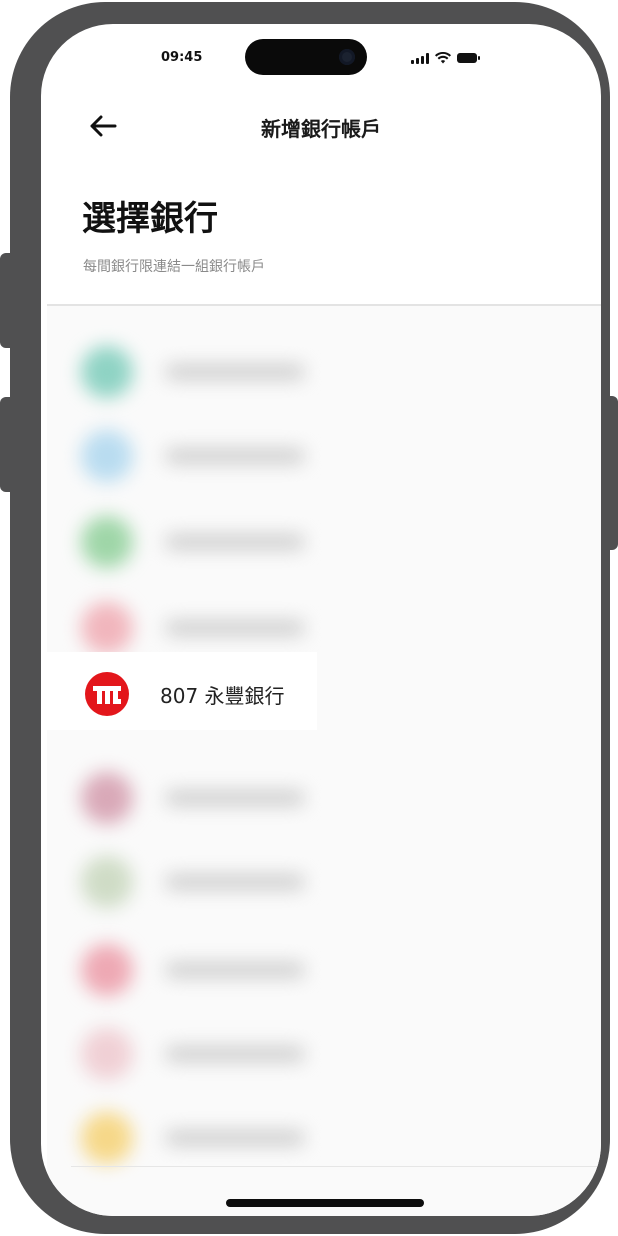  Describe the element at coordinates (222, 696) in the screenshot. I see `bank-name: 807 永豐銀行` at that location.